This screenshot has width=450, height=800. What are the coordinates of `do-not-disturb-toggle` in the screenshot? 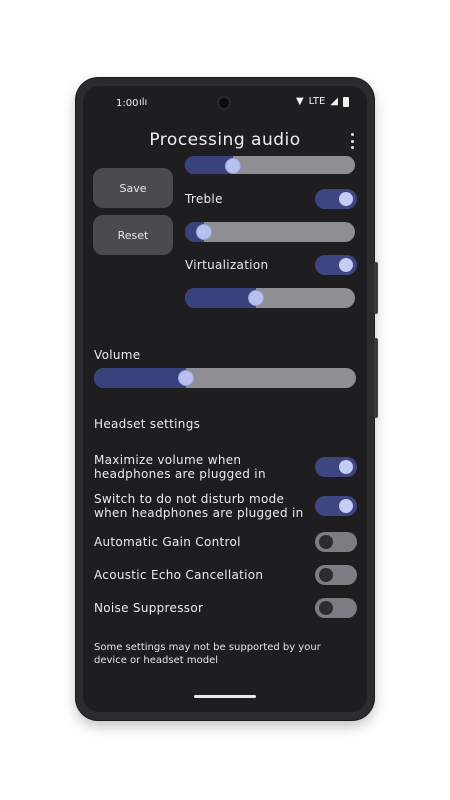 It's located at (336, 506).